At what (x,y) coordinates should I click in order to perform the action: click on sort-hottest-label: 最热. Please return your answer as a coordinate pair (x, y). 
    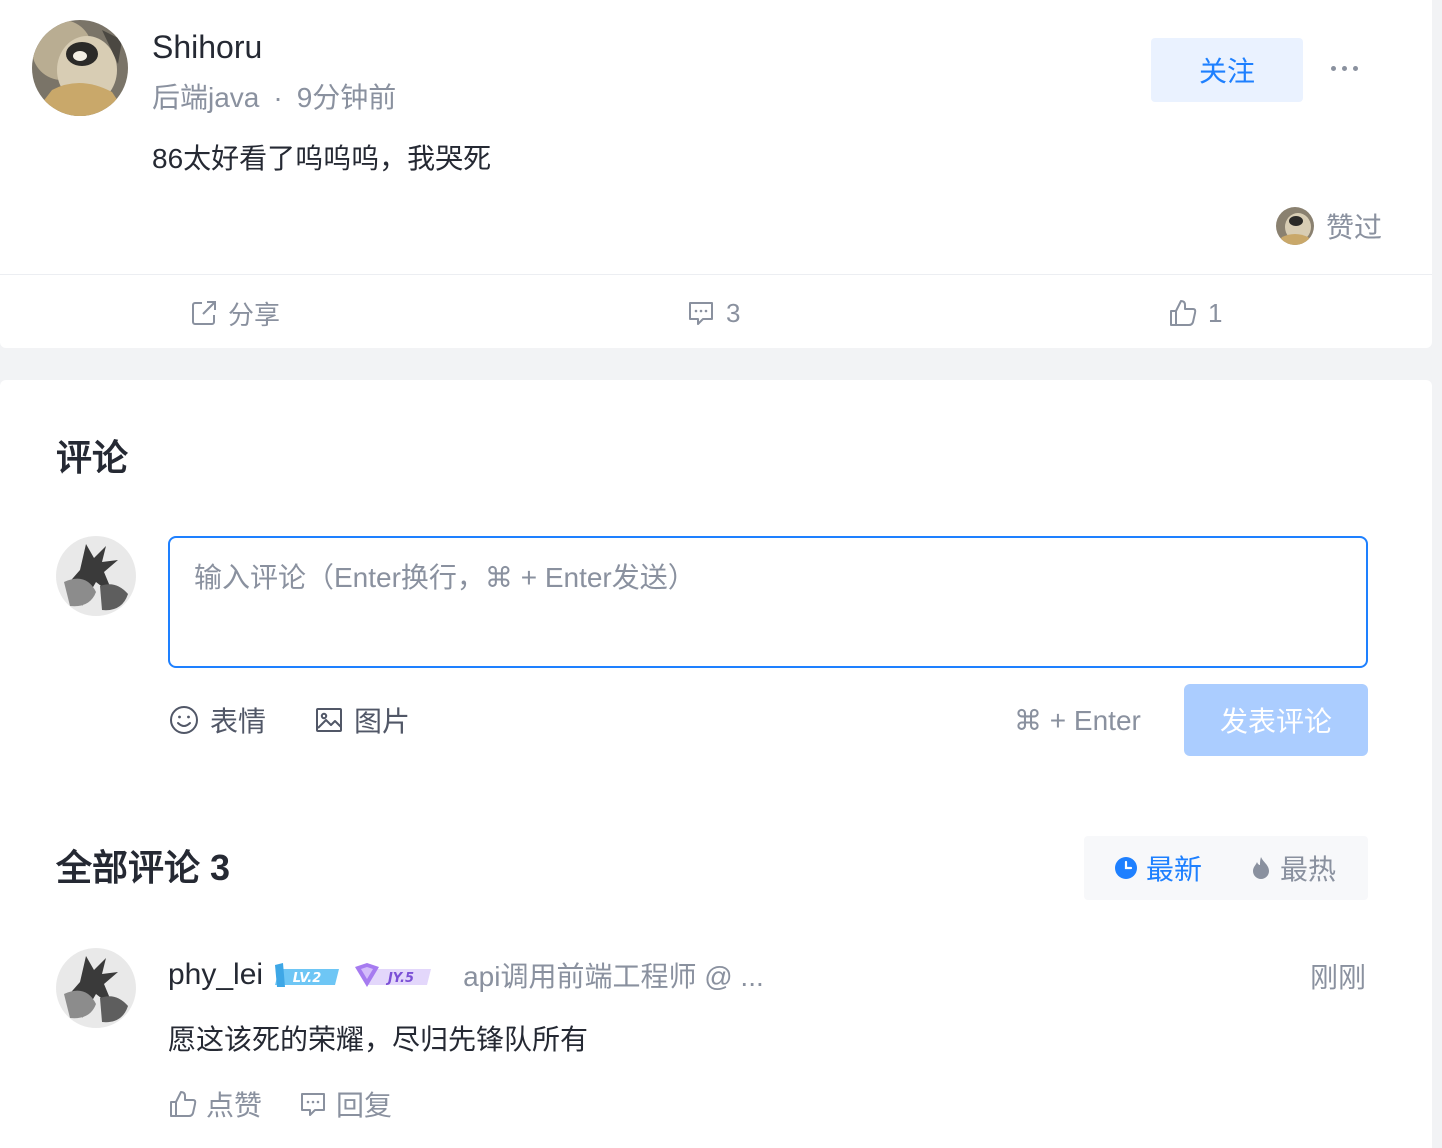
    Looking at the image, I should click on (1308, 869).